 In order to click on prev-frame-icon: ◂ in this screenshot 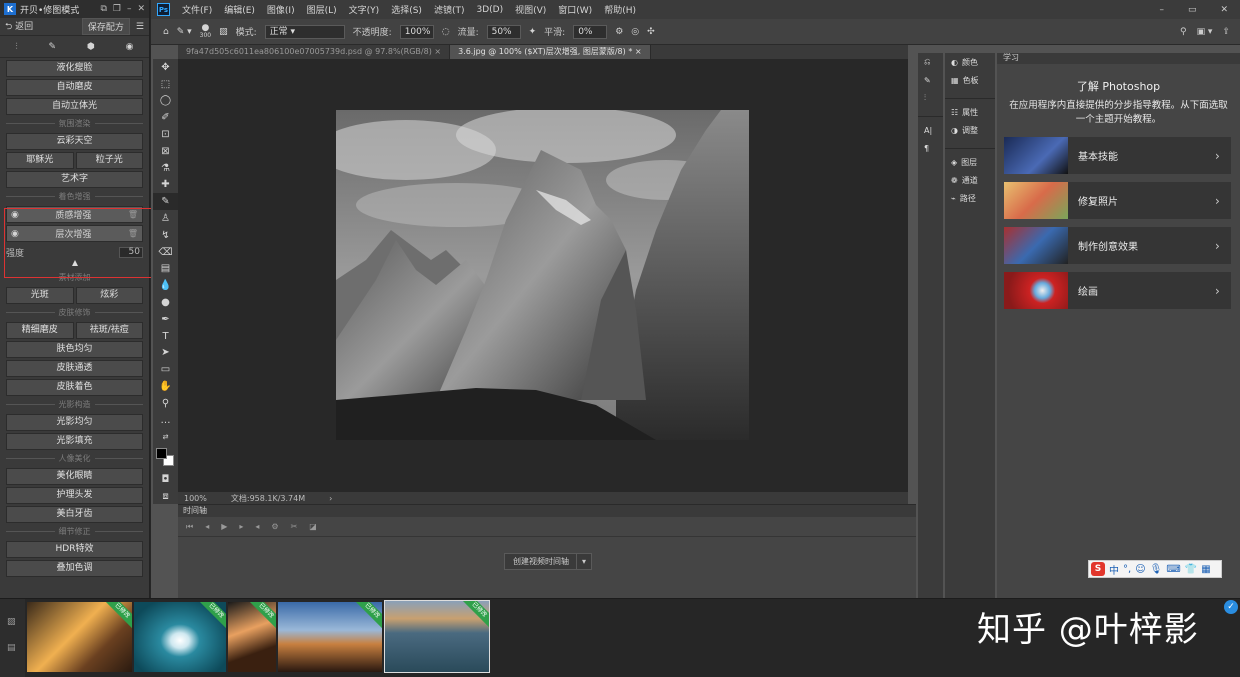, I will do `click(207, 526)`.